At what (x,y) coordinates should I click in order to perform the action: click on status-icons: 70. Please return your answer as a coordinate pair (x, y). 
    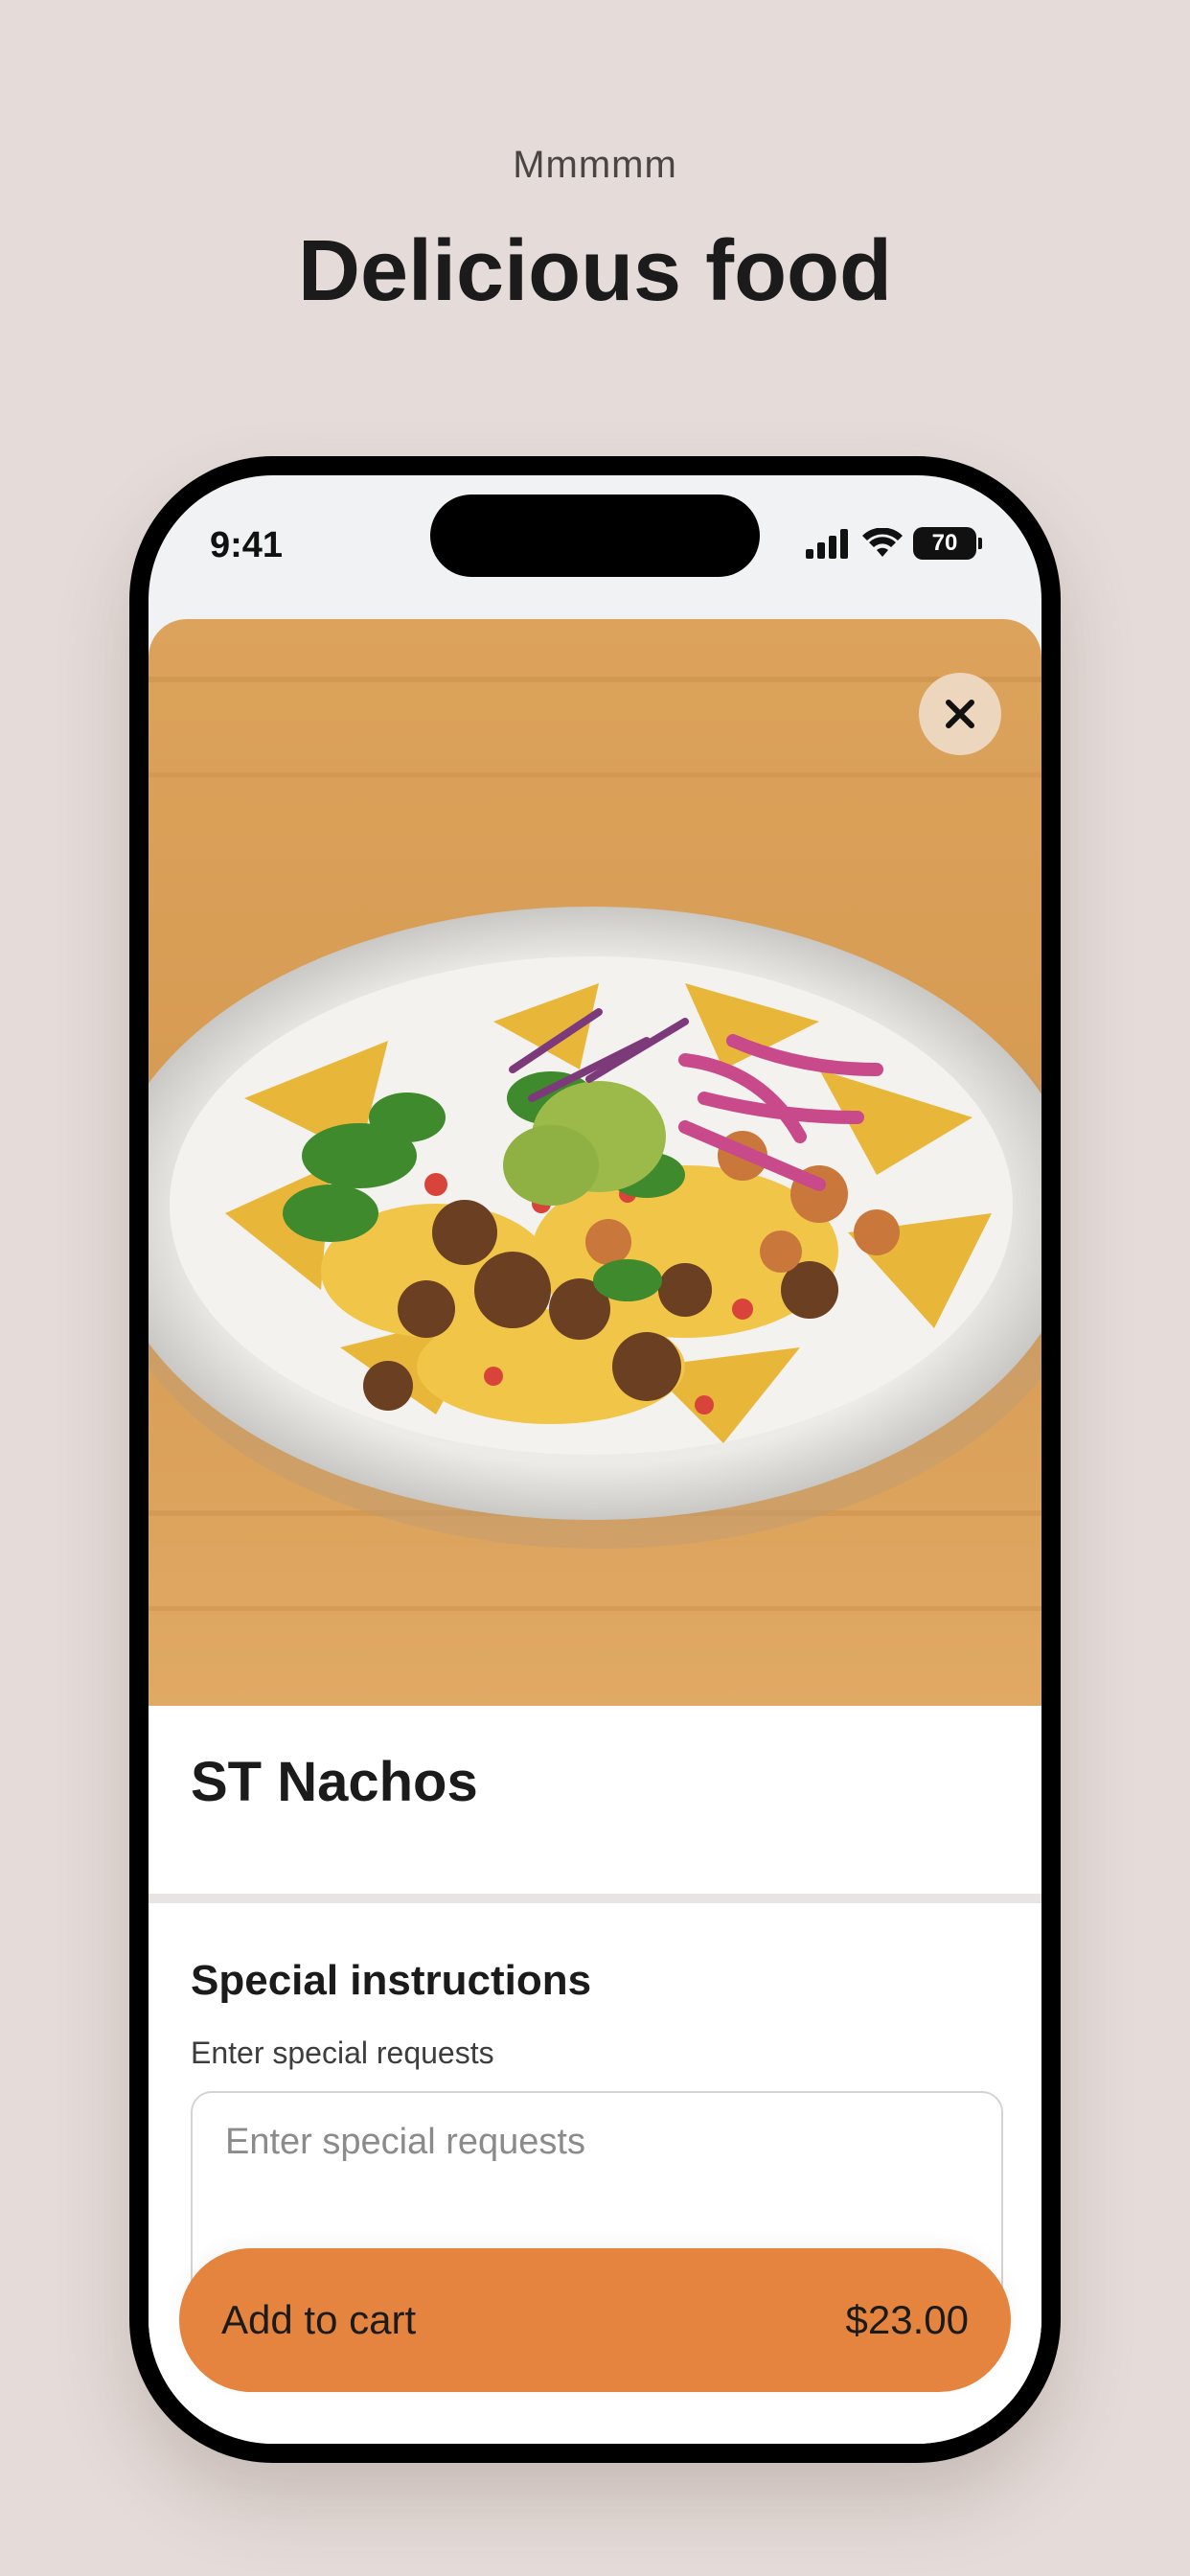
    Looking at the image, I should click on (893, 543).